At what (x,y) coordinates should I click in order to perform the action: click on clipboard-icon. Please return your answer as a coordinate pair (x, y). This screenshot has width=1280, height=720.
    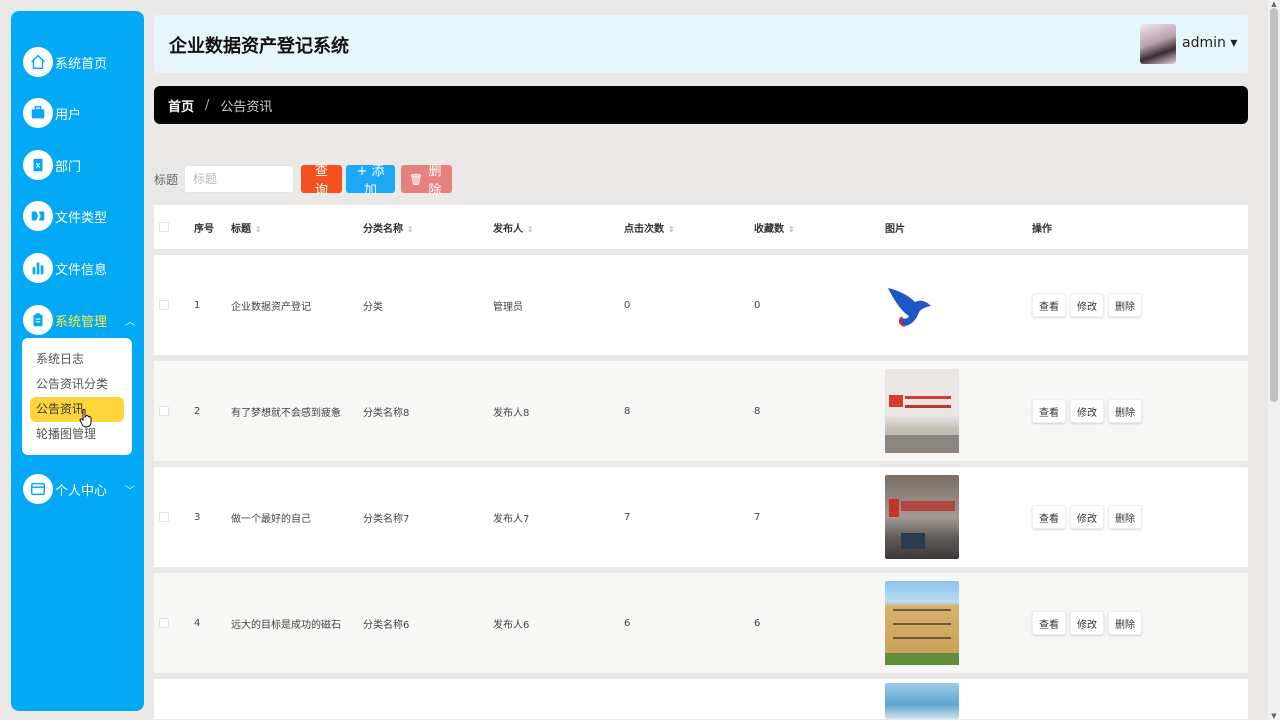
    Looking at the image, I should click on (38, 320).